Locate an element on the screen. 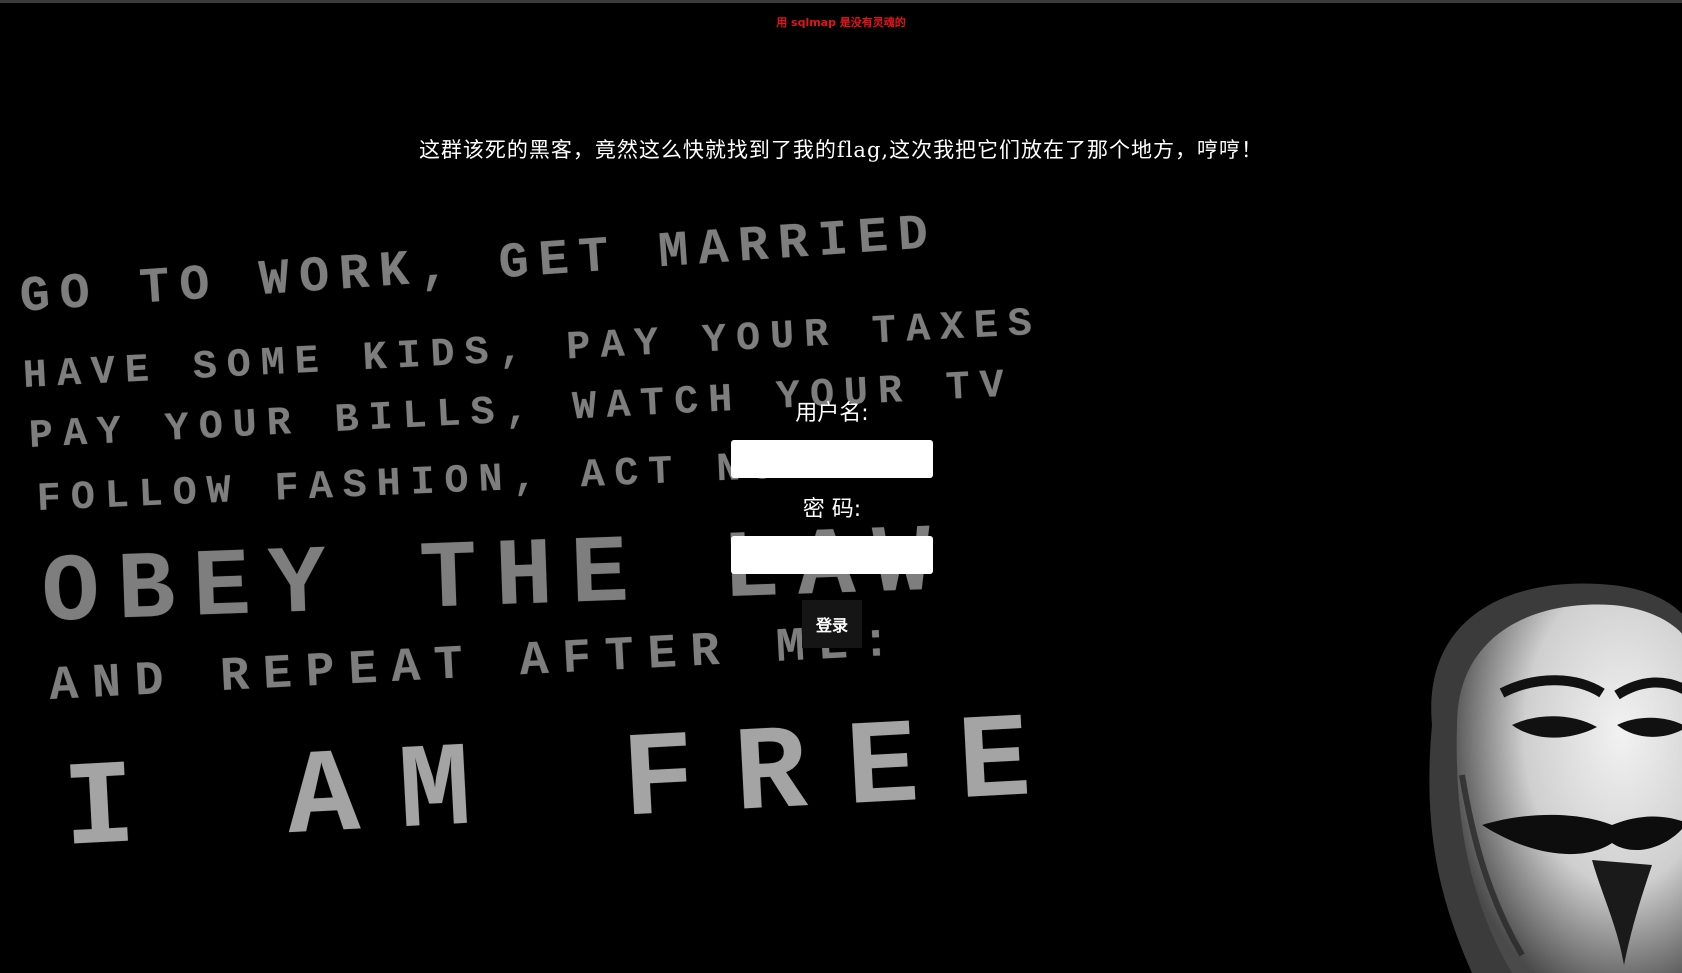 Image resolution: width=1682 pixels, height=973 pixels. background-slogan-line: GO TO WORK, GET MARRIED is located at coordinates (479, 266).